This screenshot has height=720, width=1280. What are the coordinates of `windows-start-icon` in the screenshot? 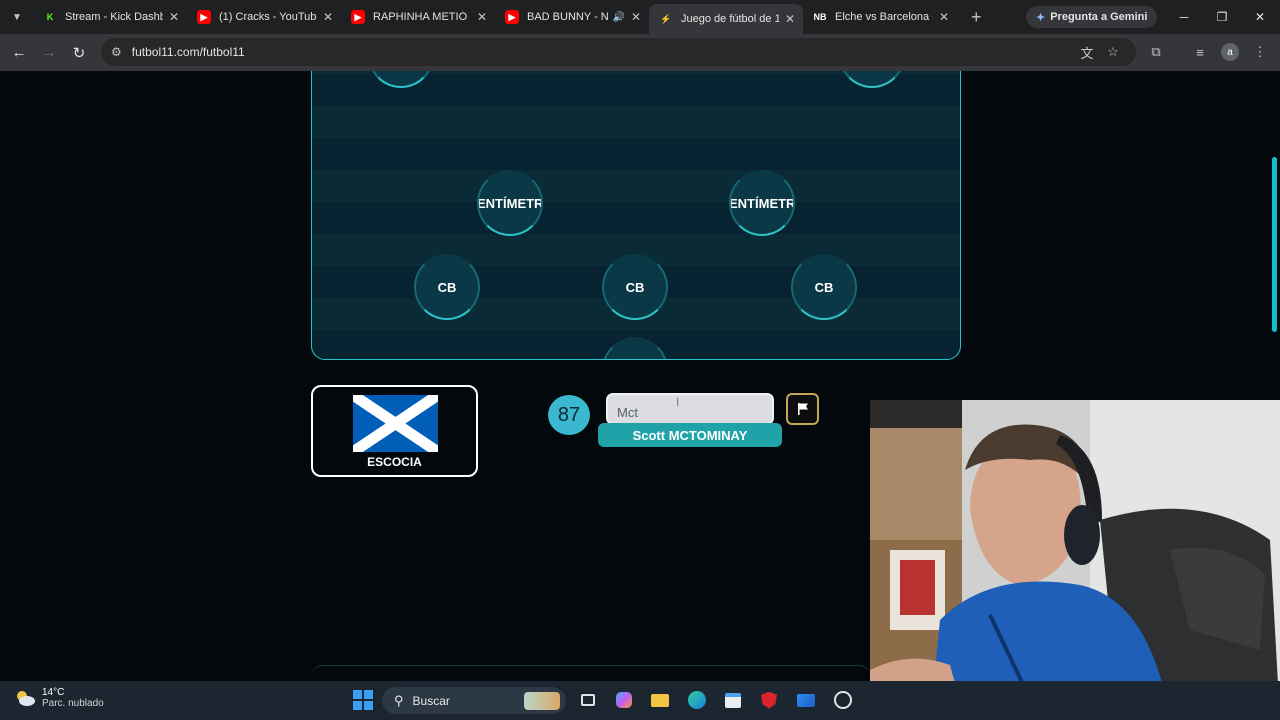 It's located at (363, 700).